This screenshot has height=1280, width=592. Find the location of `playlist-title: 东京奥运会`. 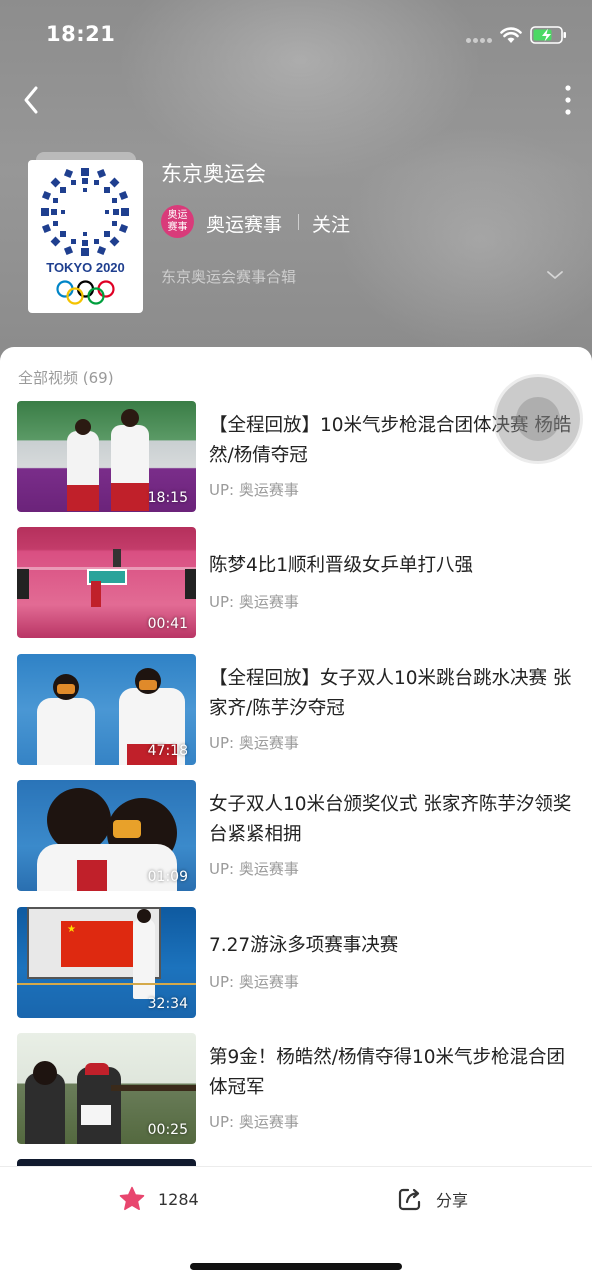

playlist-title: 东京奥运会 is located at coordinates (213, 174).